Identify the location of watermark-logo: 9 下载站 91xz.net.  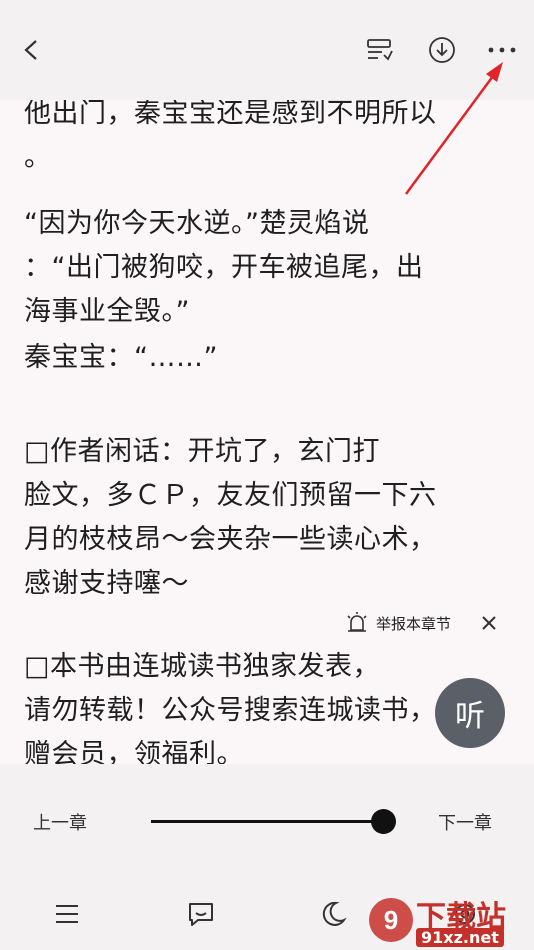
(451, 920).